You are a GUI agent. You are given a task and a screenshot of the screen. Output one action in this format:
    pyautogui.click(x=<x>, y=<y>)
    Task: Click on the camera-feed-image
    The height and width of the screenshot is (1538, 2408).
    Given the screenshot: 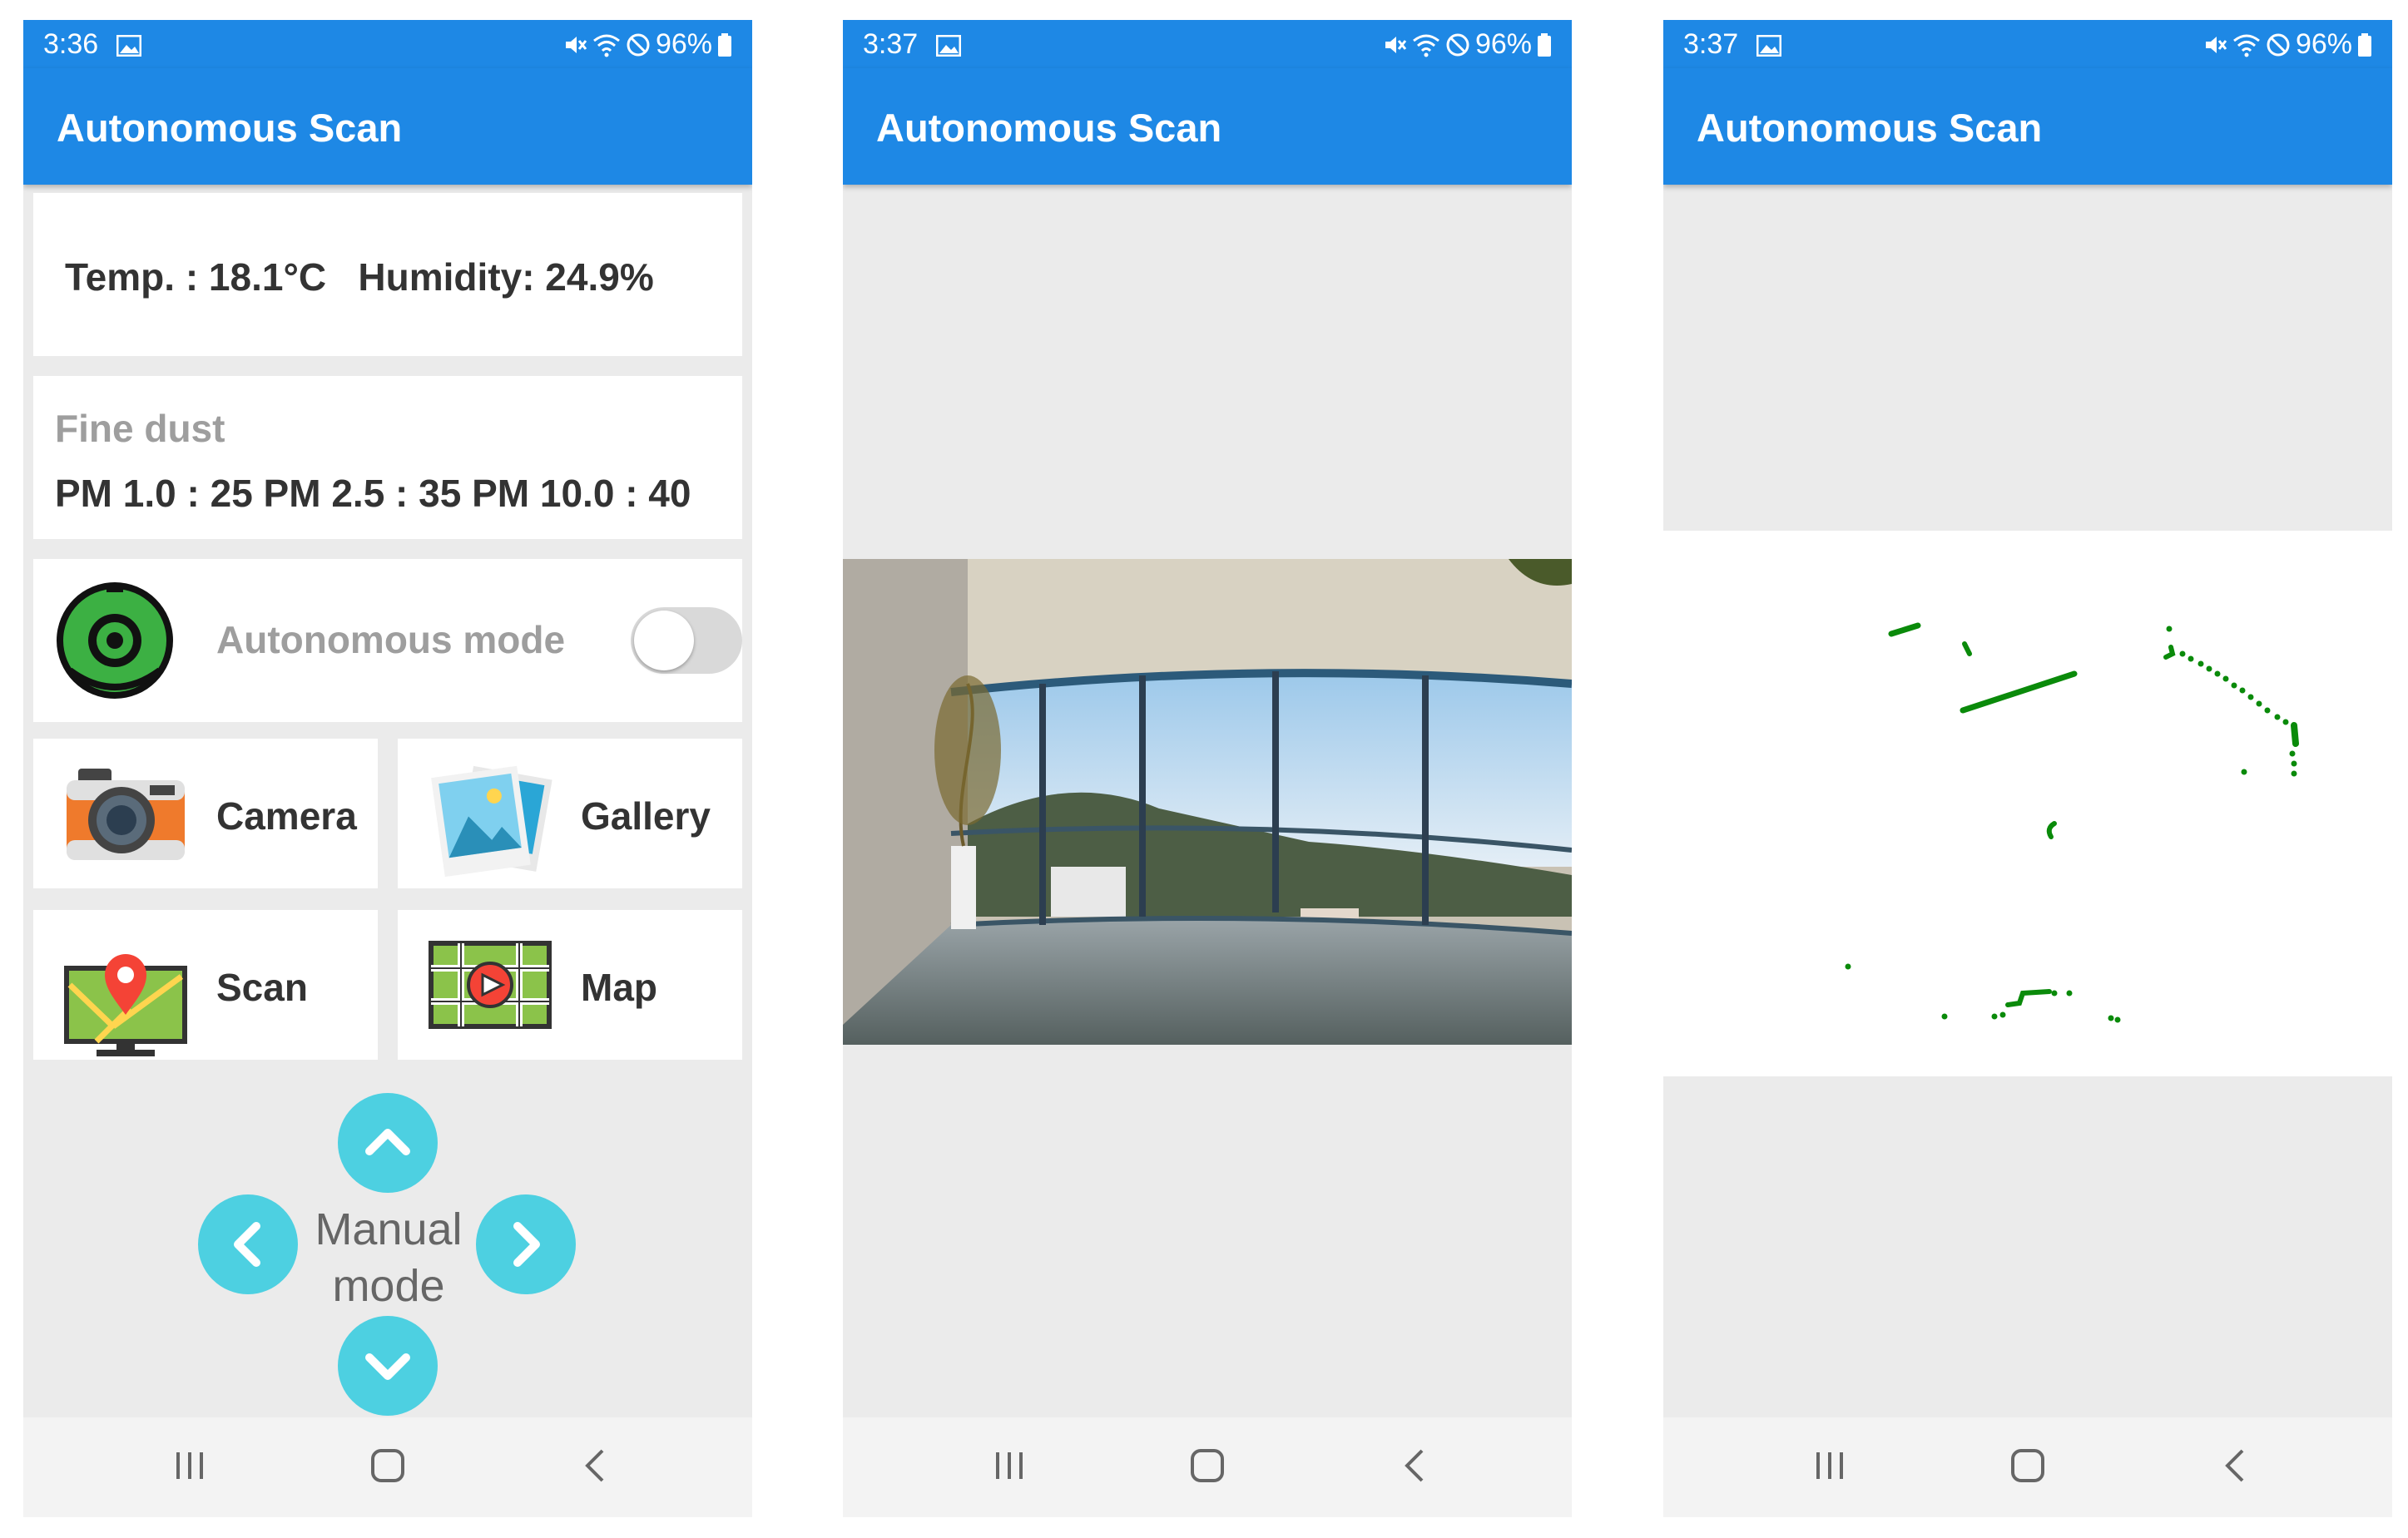 What is the action you would take?
    pyautogui.click(x=1208, y=802)
    